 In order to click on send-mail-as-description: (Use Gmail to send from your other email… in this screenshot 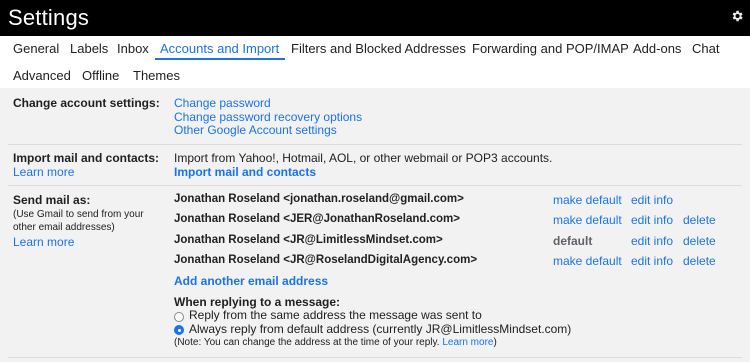, I will do `click(78, 221)`.